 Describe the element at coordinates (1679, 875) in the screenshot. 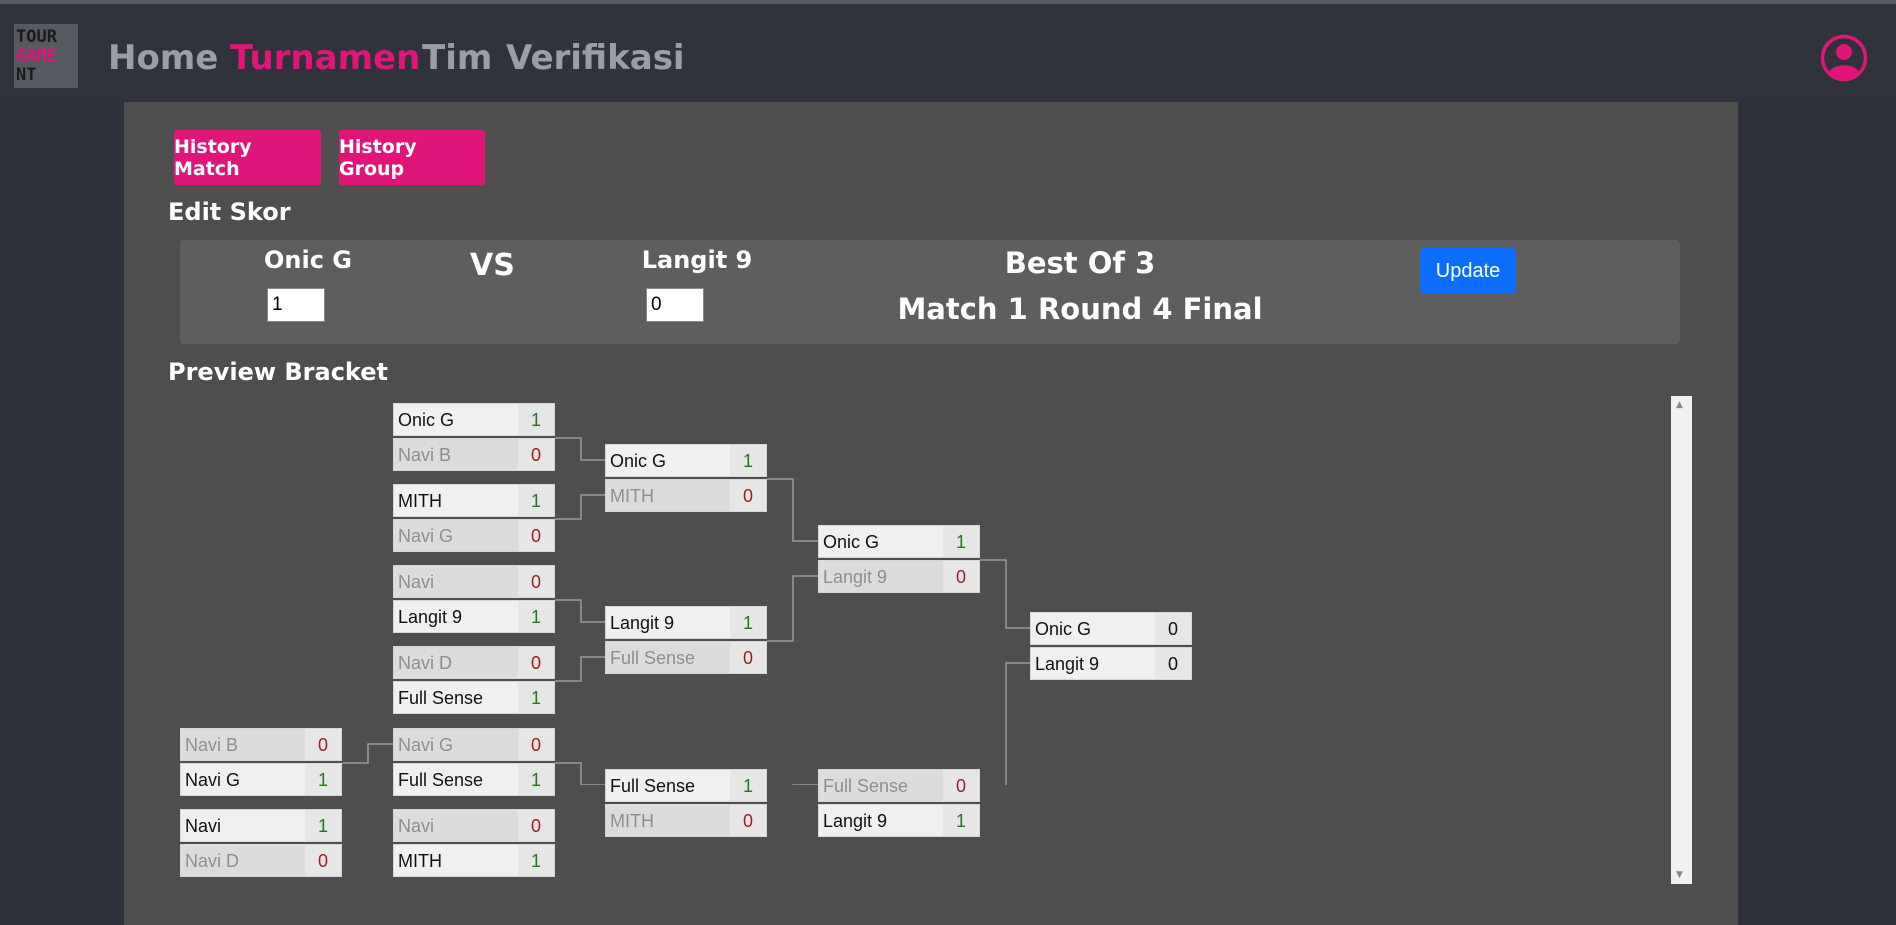

I see `scroll-down-arrow-icon: ▼` at that location.